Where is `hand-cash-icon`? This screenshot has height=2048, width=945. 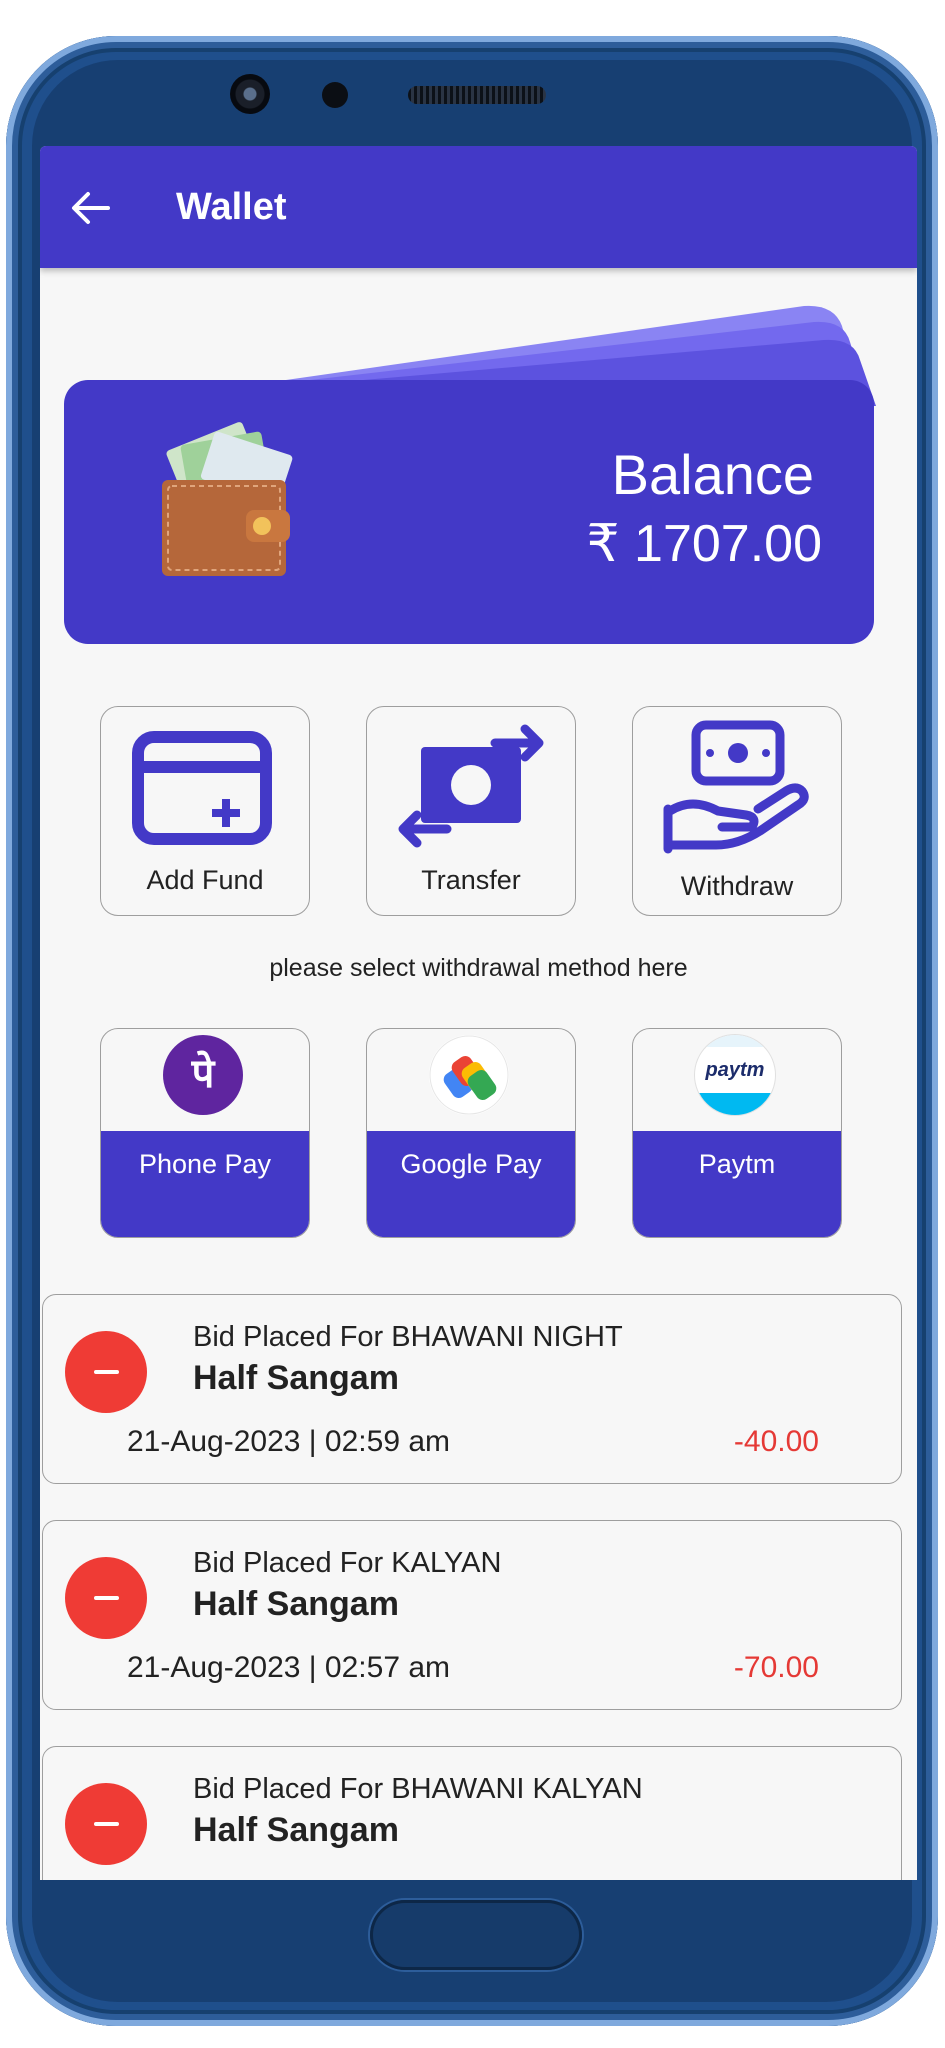
hand-cash-icon is located at coordinates (736, 787).